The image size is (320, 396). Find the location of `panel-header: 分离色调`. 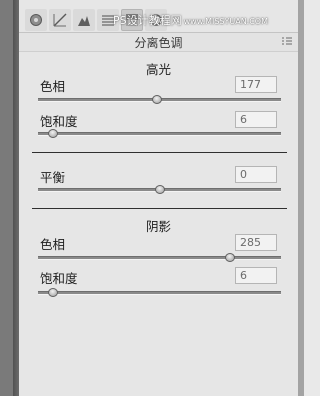

panel-header: 分离色调 is located at coordinates (158, 42).